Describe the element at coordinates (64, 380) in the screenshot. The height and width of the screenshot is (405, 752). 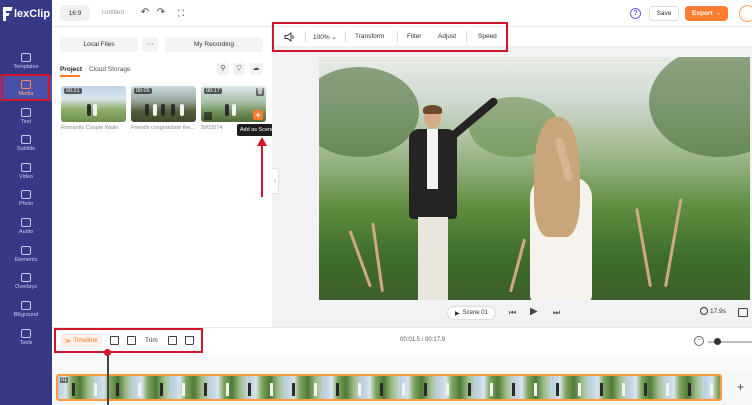
I see `track-number: 01` at that location.